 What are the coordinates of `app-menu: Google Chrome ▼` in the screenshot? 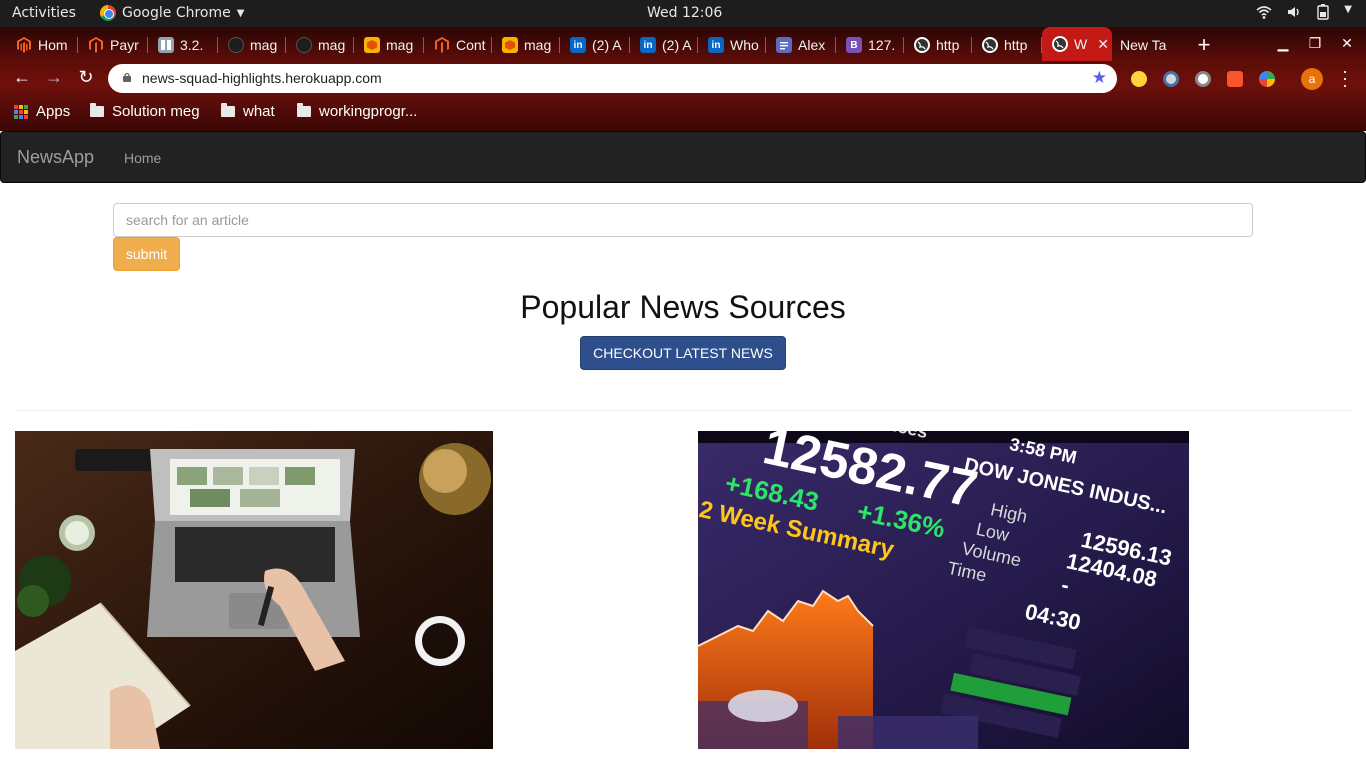 It's located at (172, 13).